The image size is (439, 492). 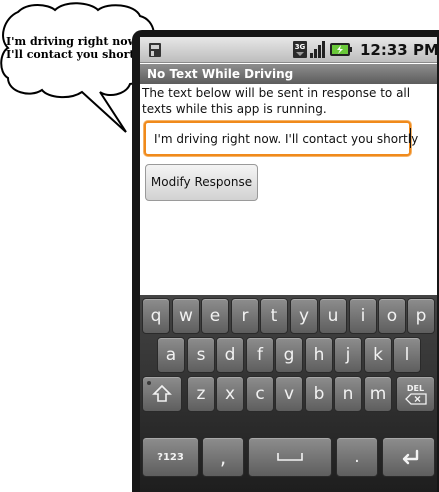 What do you see at coordinates (245, 316) in the screenshot?
I see `key-r: r` at bounding box center [245, 316].